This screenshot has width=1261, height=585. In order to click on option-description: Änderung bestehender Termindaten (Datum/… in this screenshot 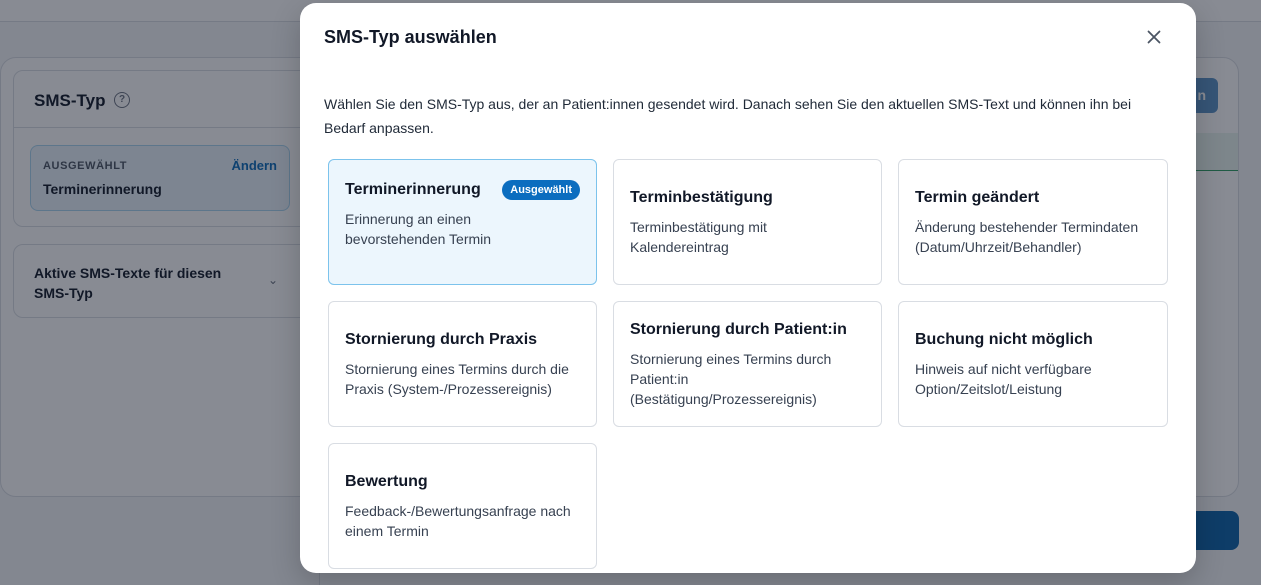, I will do `click(1027, 236)`.